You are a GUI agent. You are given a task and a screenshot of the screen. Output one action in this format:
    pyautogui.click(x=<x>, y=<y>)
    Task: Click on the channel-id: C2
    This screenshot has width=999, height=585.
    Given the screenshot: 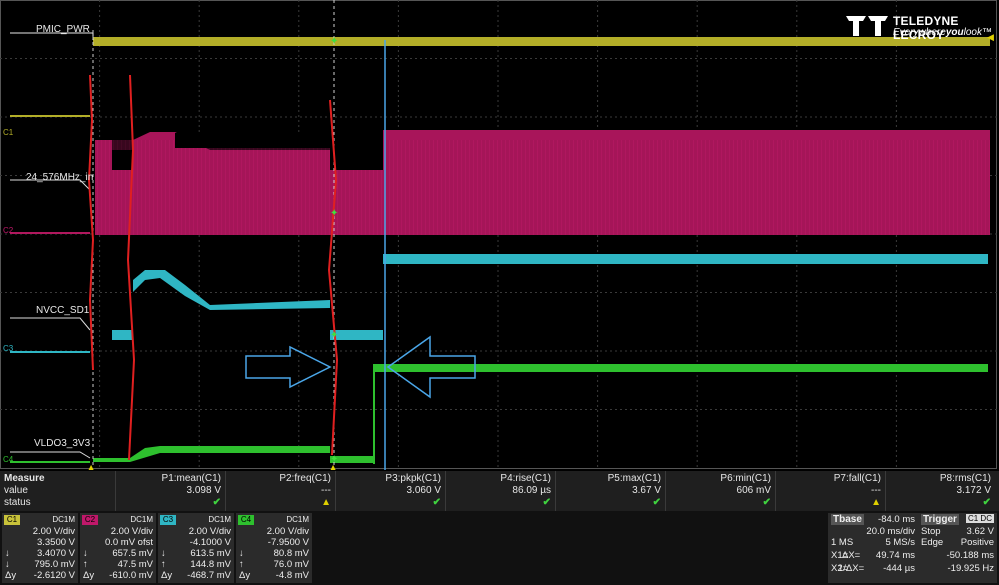 What is the action you would take?
    pyautogui.click(x=90, y=520)
    